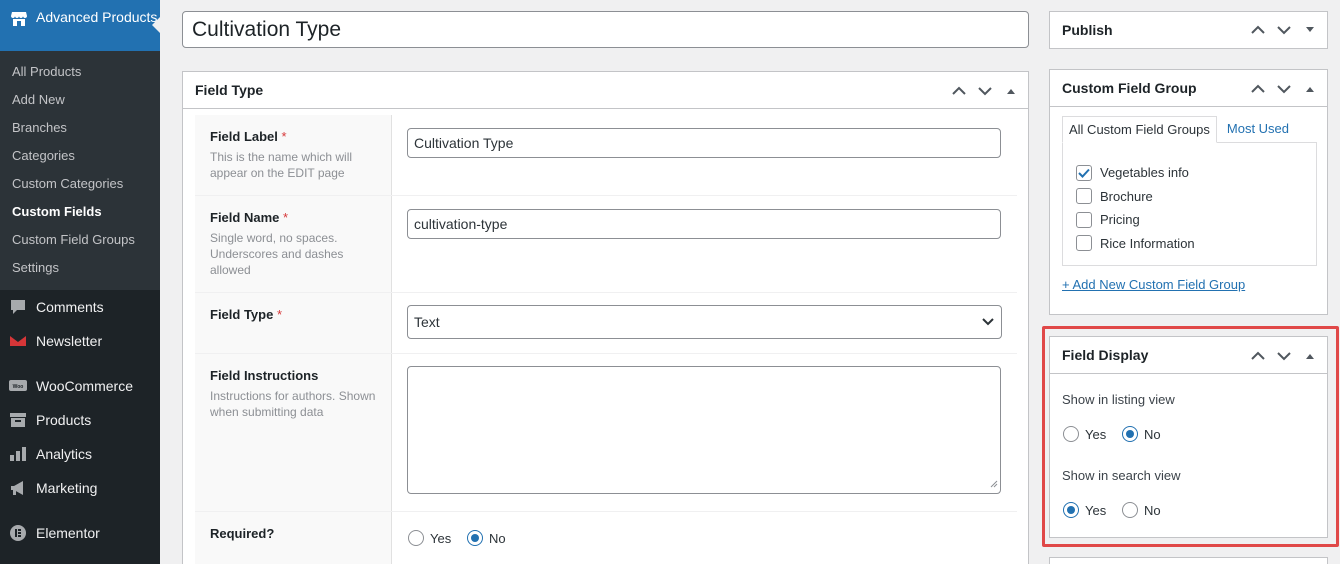 This screenshot has height=564, width=1340. Describe the element at coordinates (80, 240) in the screenshot. I see `submenu-custom-field-groups: Custom Field Groups` at that location.